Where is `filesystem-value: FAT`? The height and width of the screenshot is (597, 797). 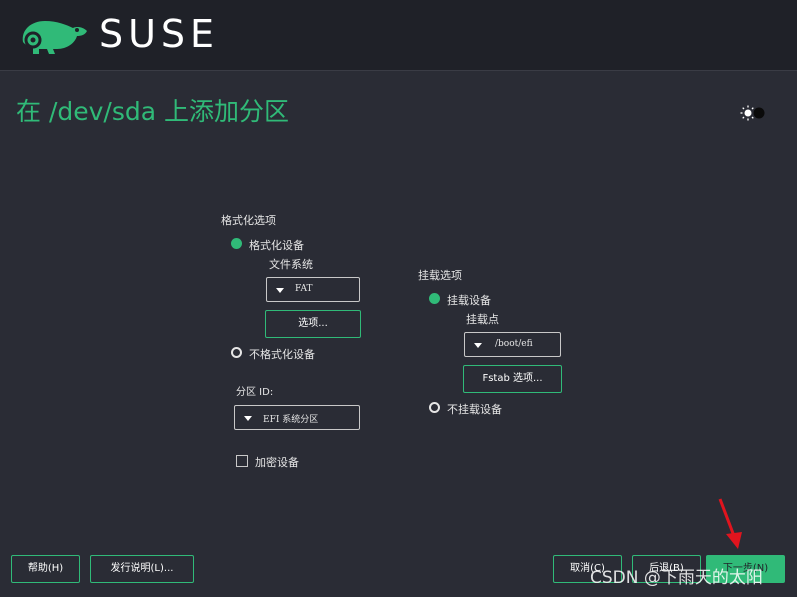 filesystem-value: FAT is located at coordinates (304, 289).